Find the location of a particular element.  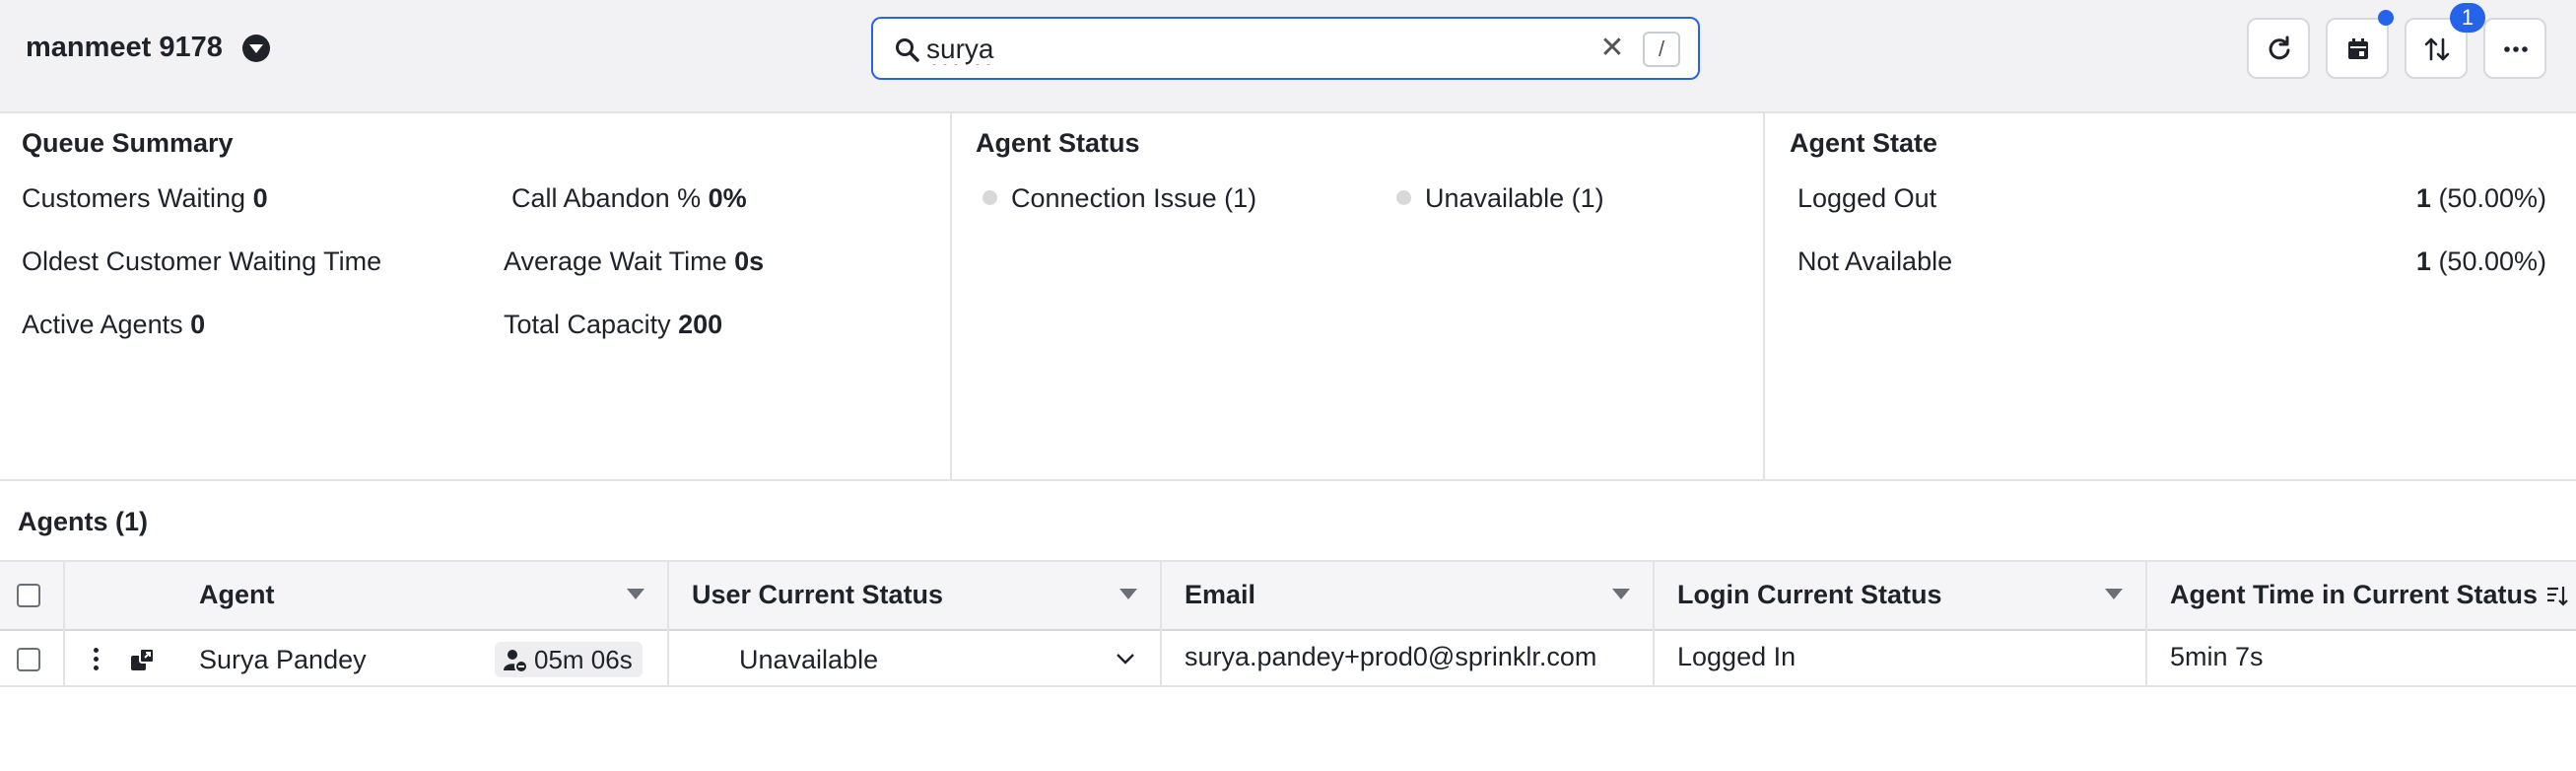

notification-dot is located at coordinates (2386, 18).